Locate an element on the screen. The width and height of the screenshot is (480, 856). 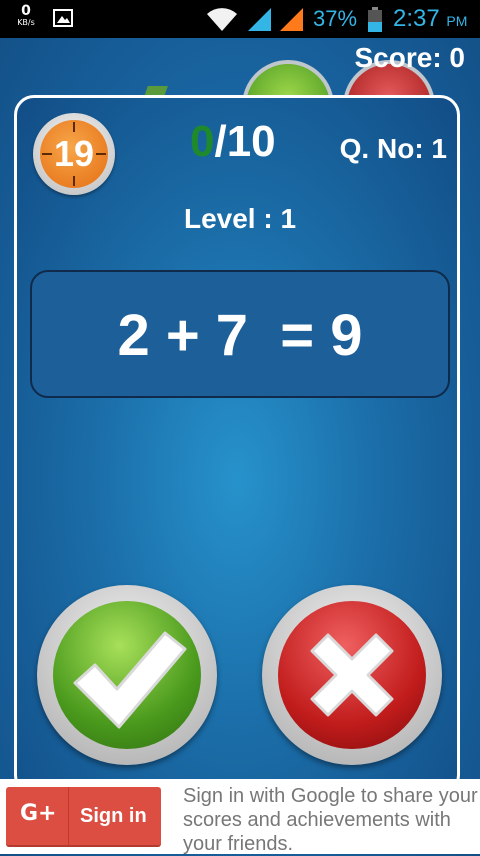
status-bar: 0 KB/s 37% 2:37 PM is located at coordinates (240, 19).